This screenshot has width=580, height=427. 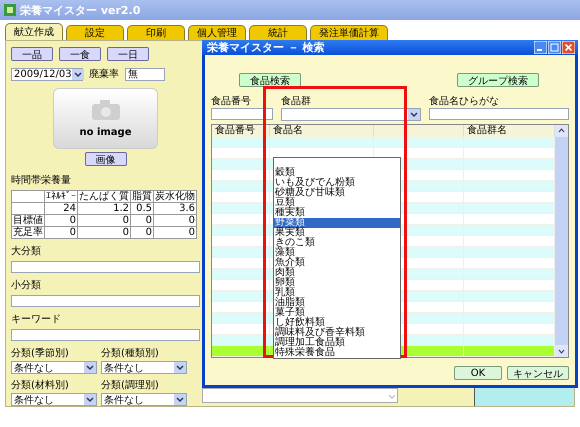 What do you see at coordinates (300, 395) in the screenshot?
I see `dropdown-field` at bounding box center [300, 395].